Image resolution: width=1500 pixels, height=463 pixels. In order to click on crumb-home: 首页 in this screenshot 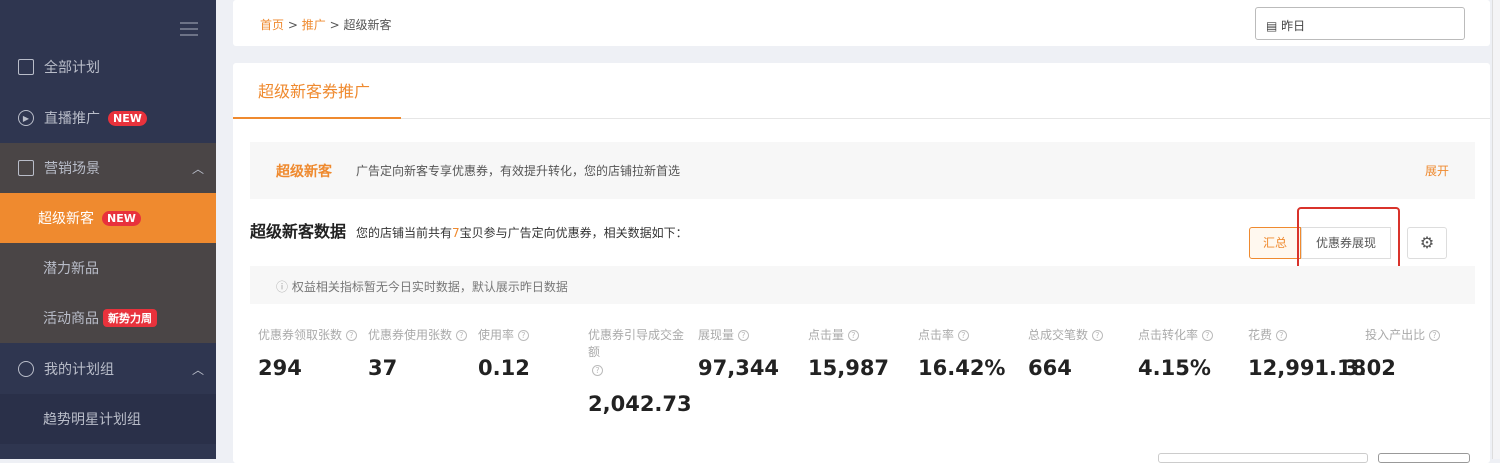, I will do `click(272, 25)`.